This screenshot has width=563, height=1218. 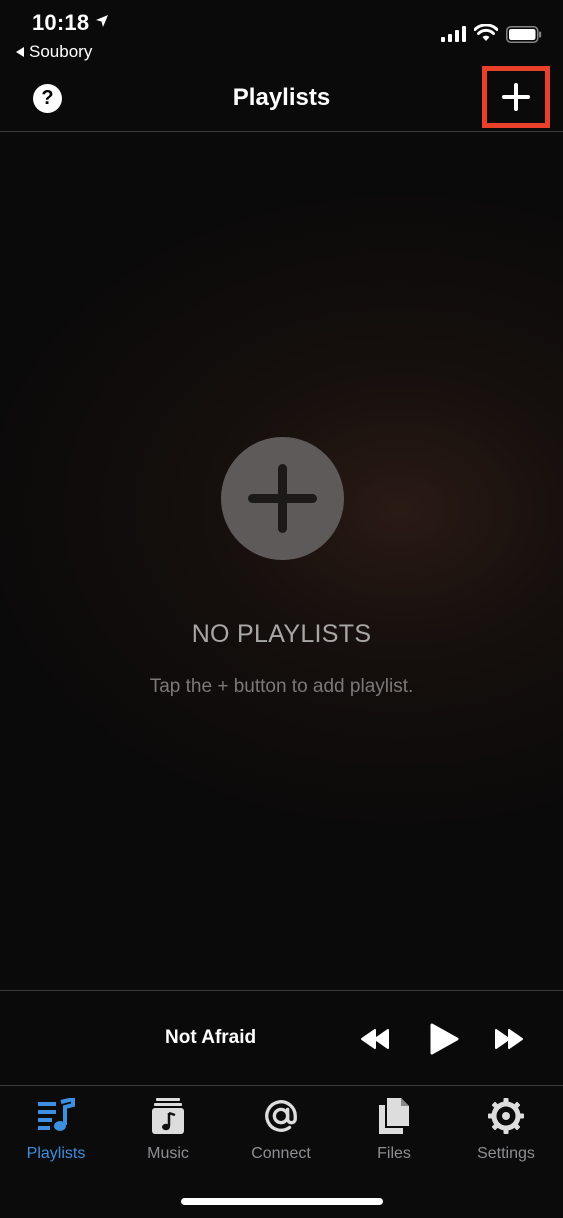 I want to click on now-playing-title: Not Afraid, so click(x=210, y=1038).